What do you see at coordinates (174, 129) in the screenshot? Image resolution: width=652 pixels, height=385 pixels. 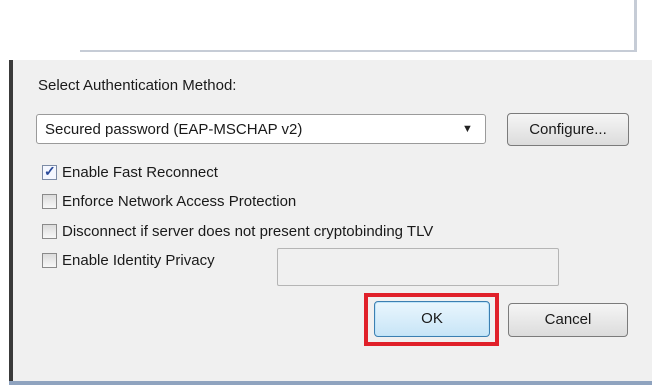 I see `selected-method: Secured password (EAP-MSCHAP v2)` at bounding box center [174, 129].